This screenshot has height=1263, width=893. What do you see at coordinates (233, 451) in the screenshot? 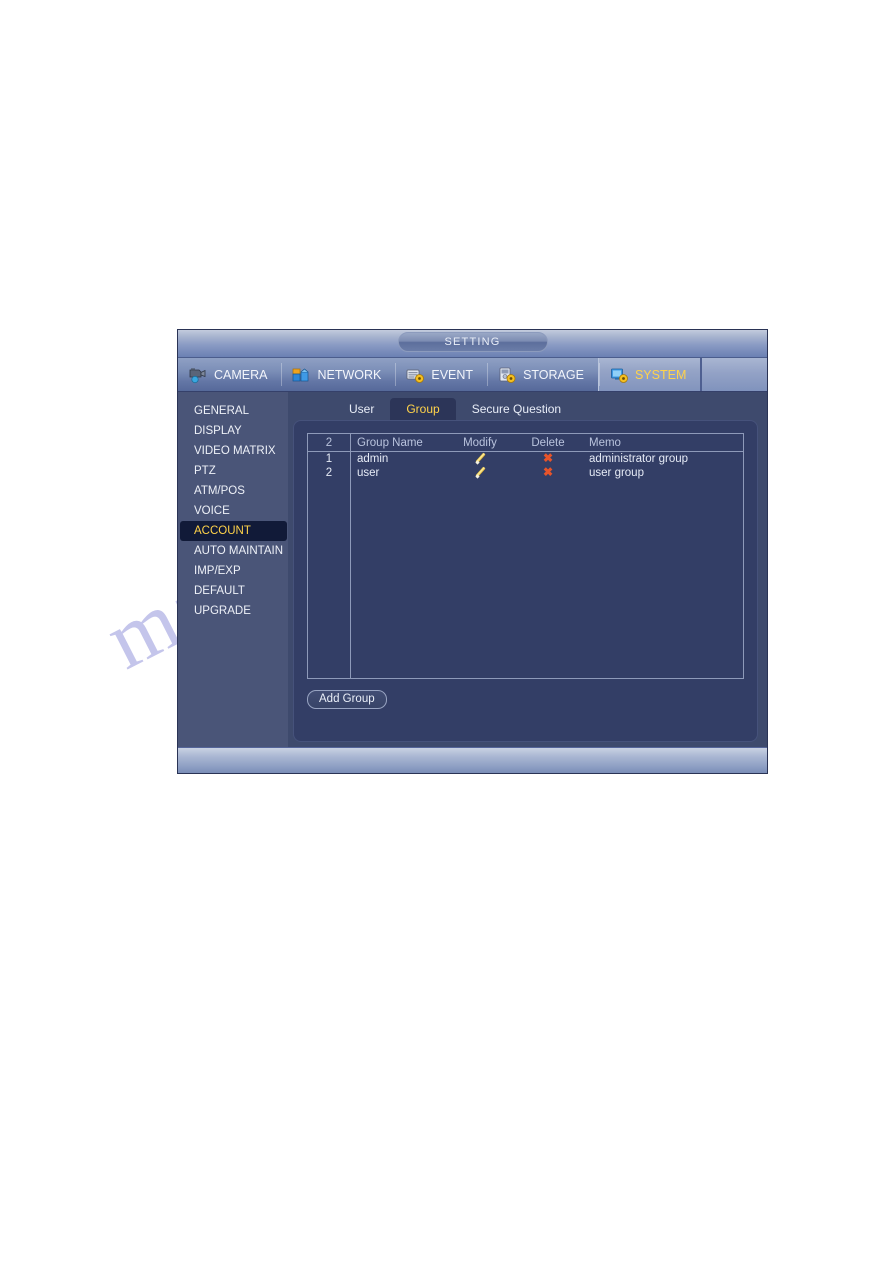
I see `sidebar-item-video-matrix: VIDEO MATRIX` at bounding box center [233, 451].